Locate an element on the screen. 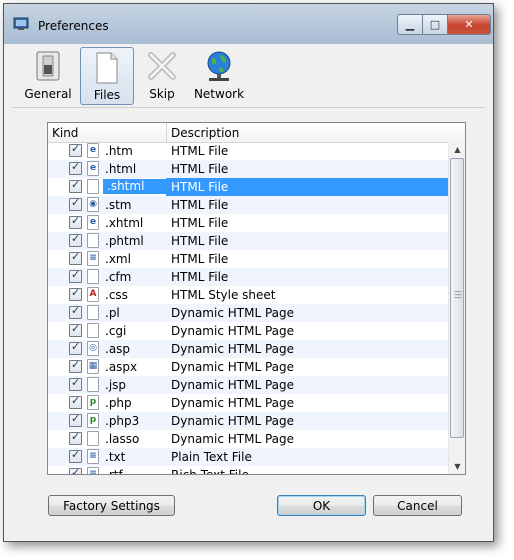 Image resolution: width=514 pixels, height=560 pixels. extension-label: .aspx is located at coordinates (121, 367).